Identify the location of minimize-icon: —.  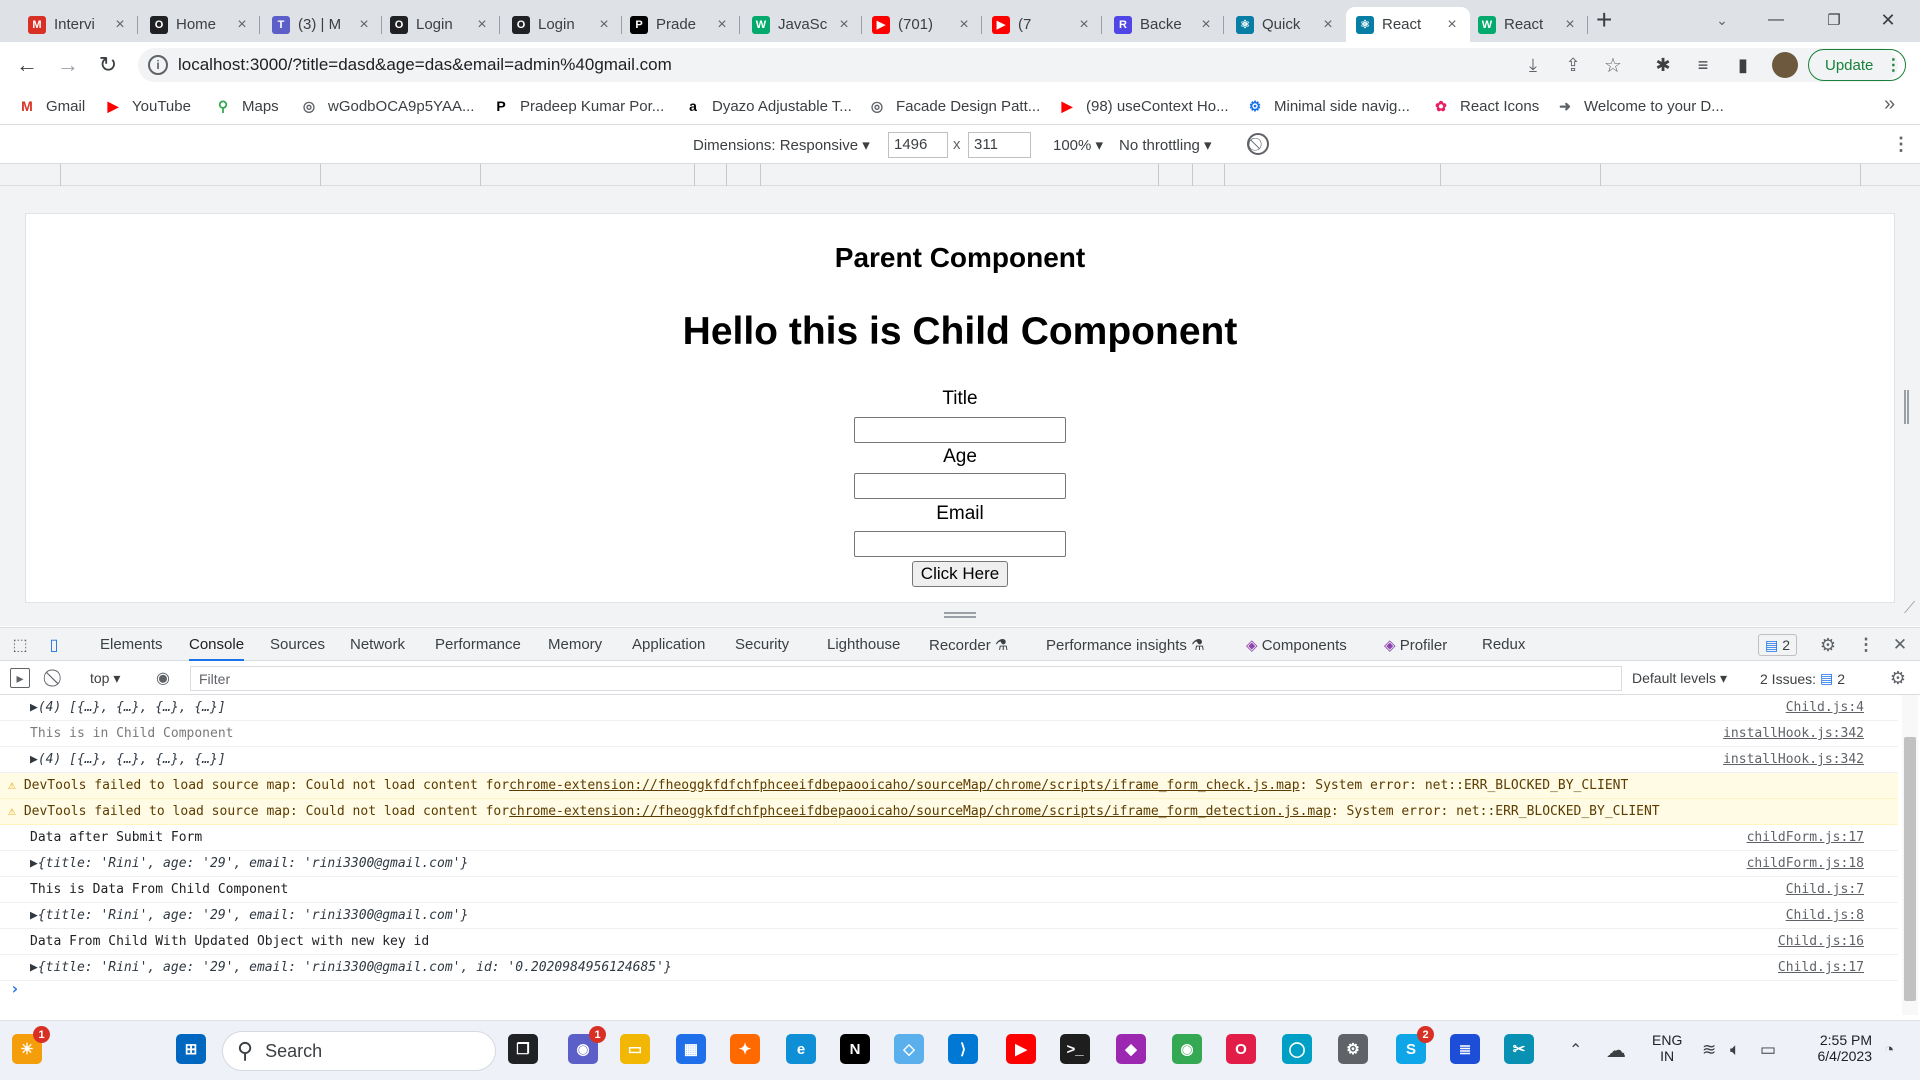
(1776, 20).